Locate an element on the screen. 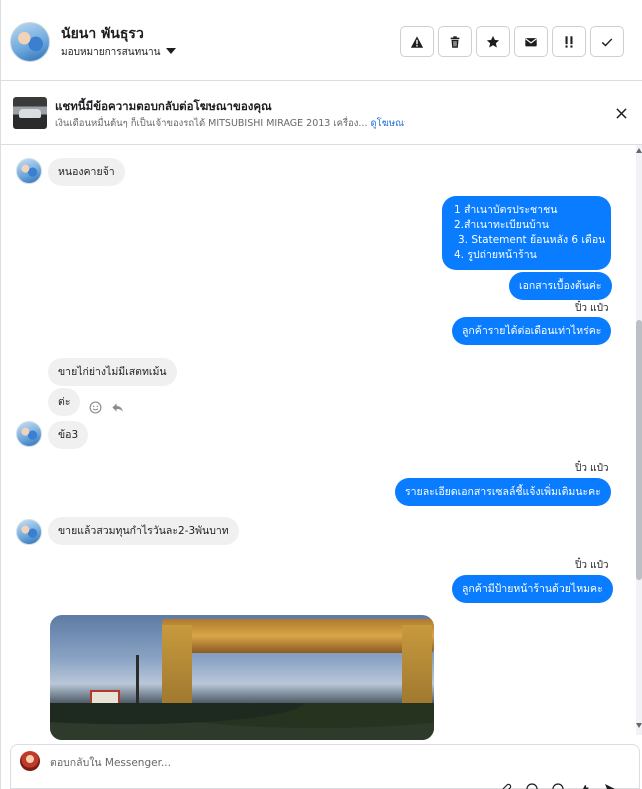 The width and height of the screenshot is (642, 789). mark-spam-button is located at coordinates (569, 41).